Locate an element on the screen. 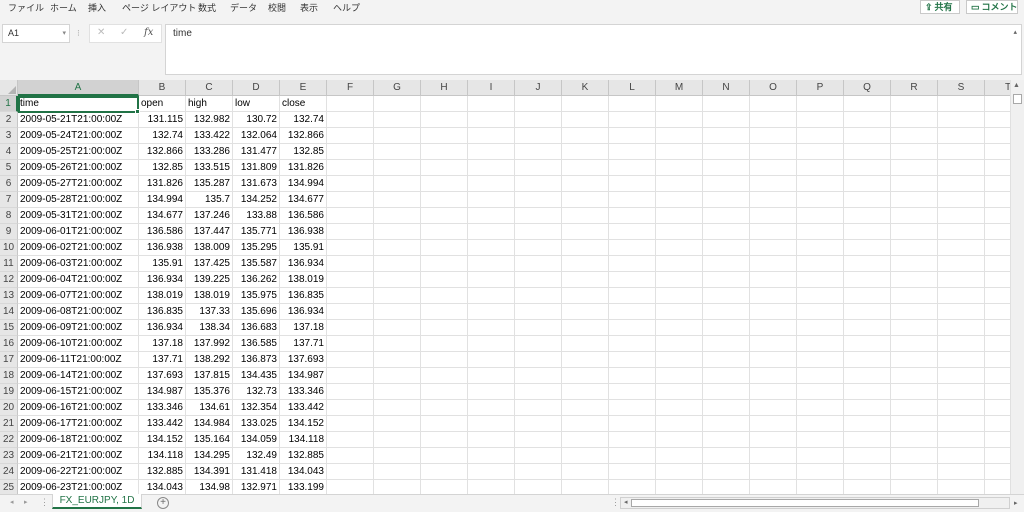 This screenshot has height=512, width=1024. data-cell: 136.835 is located at coordinates (303, 296).